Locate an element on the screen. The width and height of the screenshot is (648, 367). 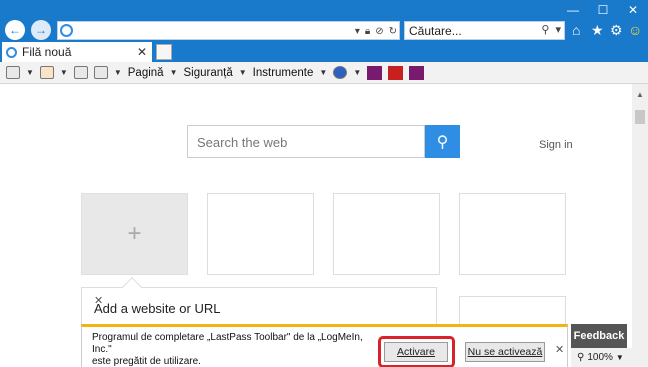
tab-title: Filă nouă is located at coordinates (47, 52).